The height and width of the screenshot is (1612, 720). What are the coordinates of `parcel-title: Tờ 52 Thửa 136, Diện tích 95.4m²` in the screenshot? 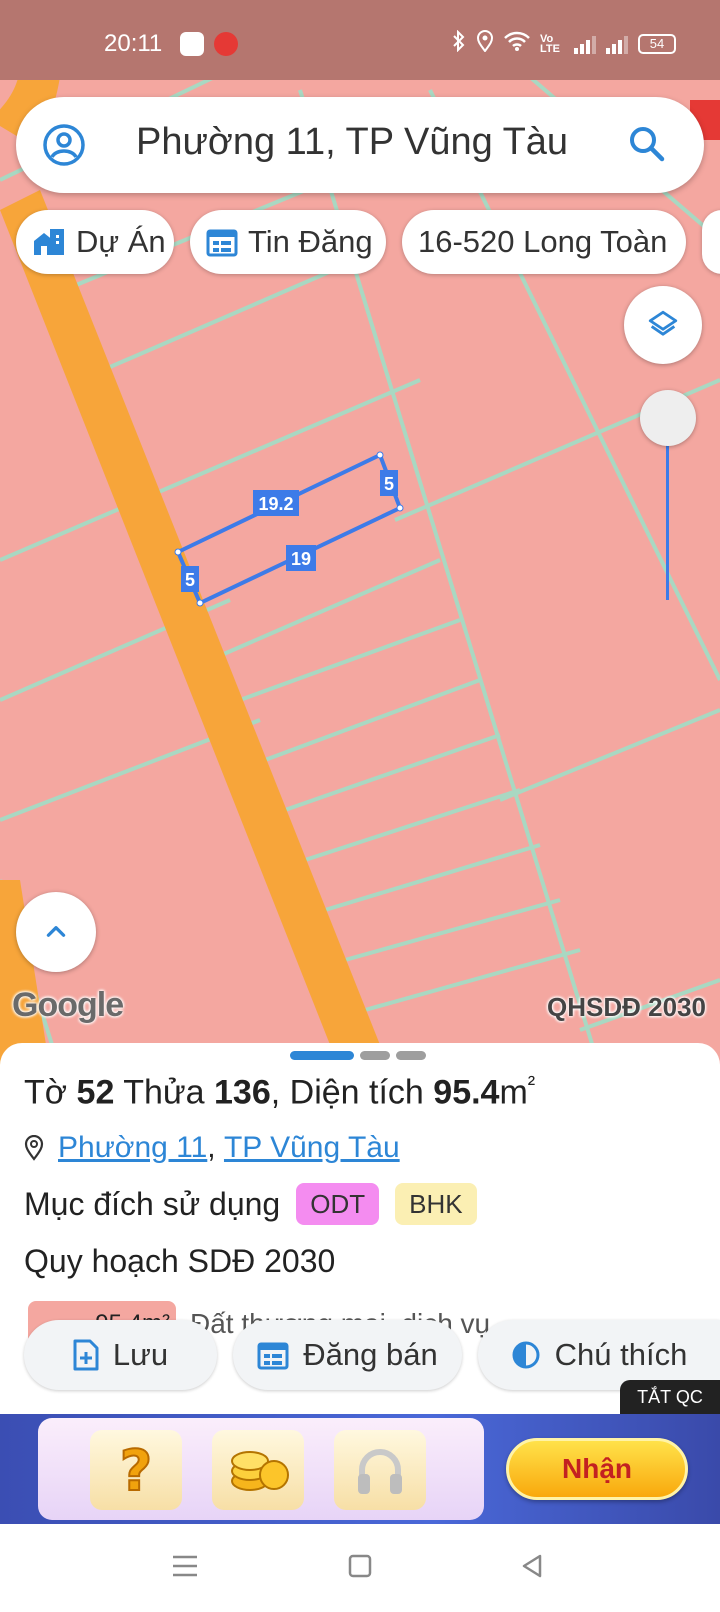 It's located at (279, 1091).